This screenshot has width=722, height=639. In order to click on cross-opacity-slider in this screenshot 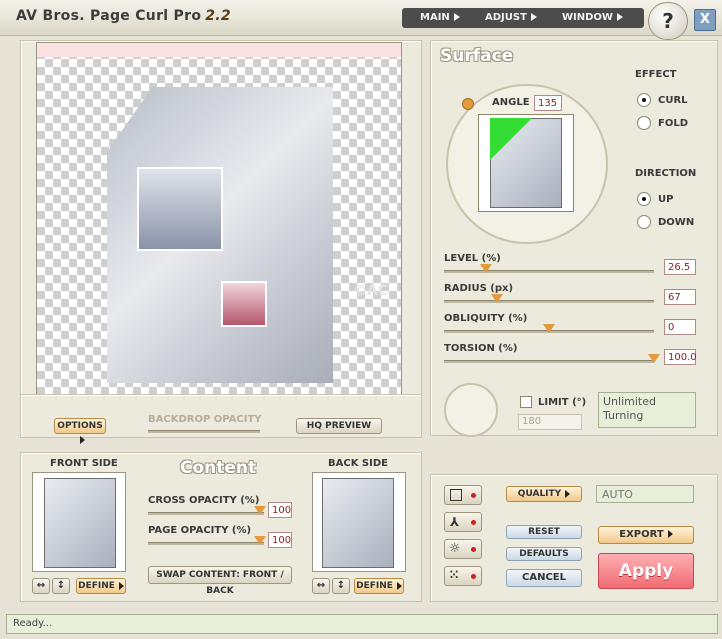, I will do `click(206, 513)`.